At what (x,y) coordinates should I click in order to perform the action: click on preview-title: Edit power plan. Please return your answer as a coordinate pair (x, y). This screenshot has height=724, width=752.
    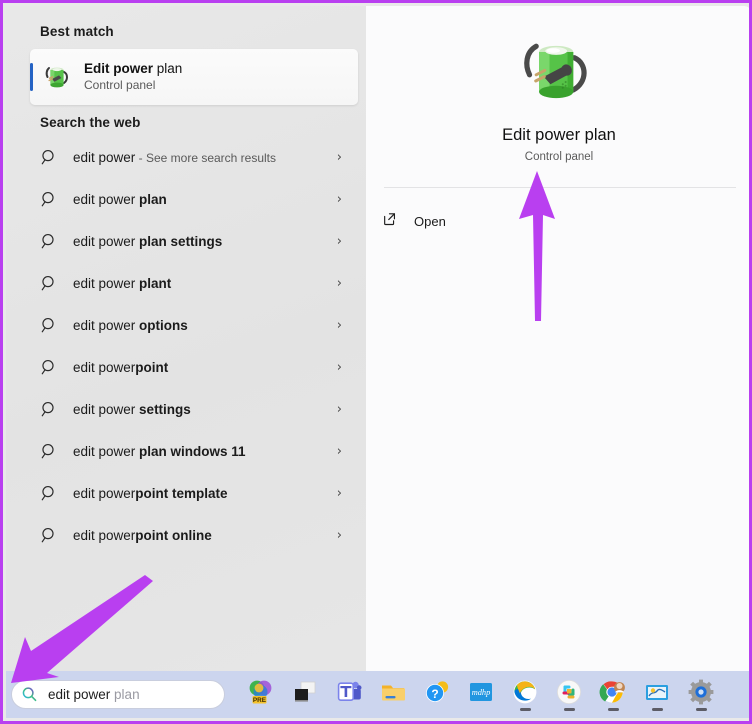
    Looking at the image, I should click on (559, 135).